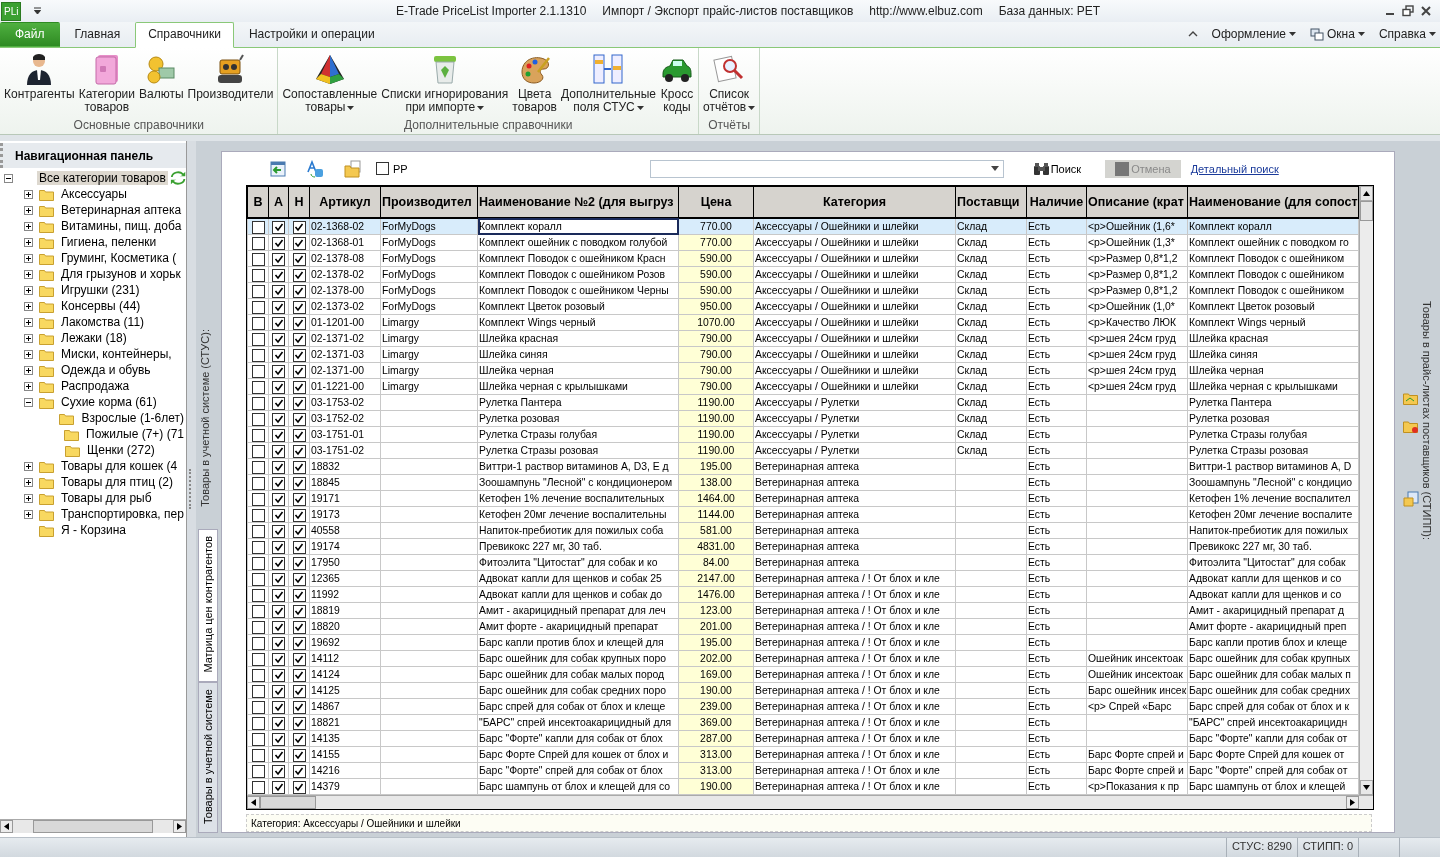 The width and height of the screenshot is (1440, 857). What do you see at coordinates (445, 83) in the screenshot?
I see `ribbon-button: Списки игнорирования при импорте` at bounding box center [445, 83].